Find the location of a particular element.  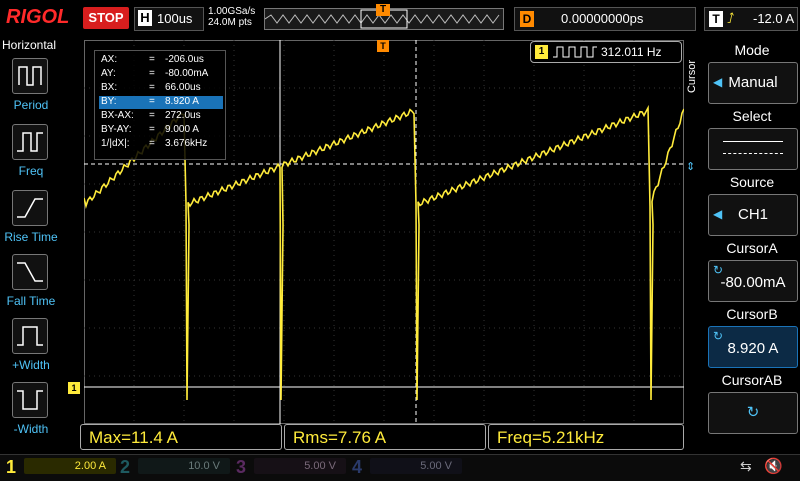

ch2-scale: 10.0 V is located at coordinates (184, 466).